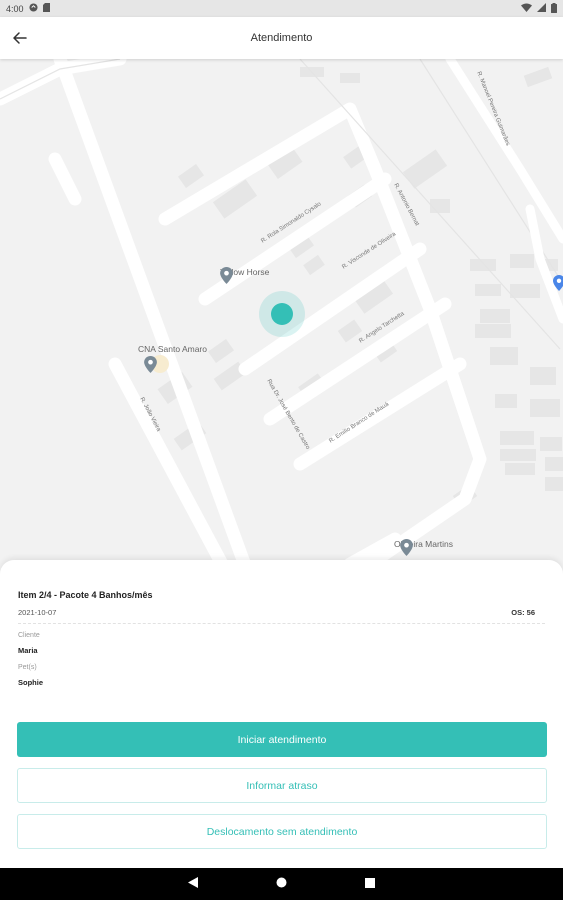 Image resolution: width=563 pixels, height=900 pixels. I want to click on status-right, so click(539, 8).